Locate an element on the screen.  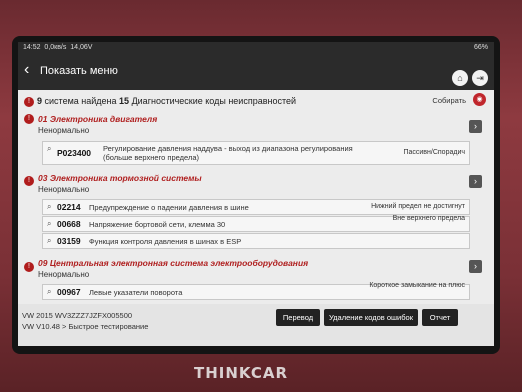
dtc-description: Предупреждение о падении давления в шине is located at coordinates (169, 207).